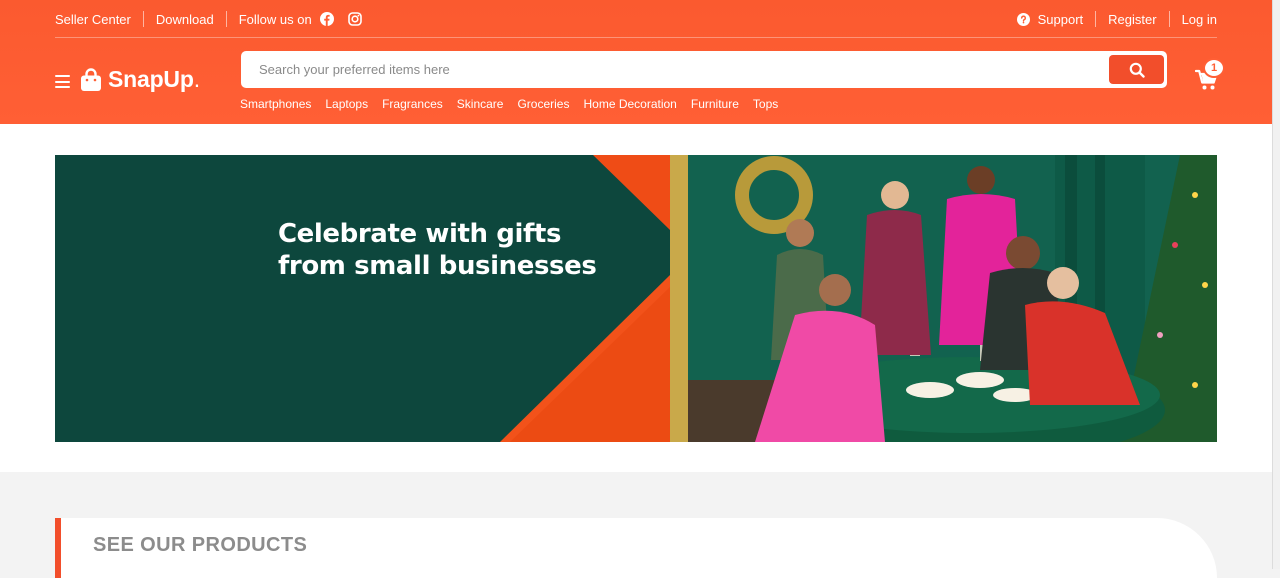 Image resolution: width=1280 pixels, height=578 pixels. Describe the element at coordinates (636, 548) in the screenshot. I see `products-section: SEE OUR PRODUCTS` at that location.